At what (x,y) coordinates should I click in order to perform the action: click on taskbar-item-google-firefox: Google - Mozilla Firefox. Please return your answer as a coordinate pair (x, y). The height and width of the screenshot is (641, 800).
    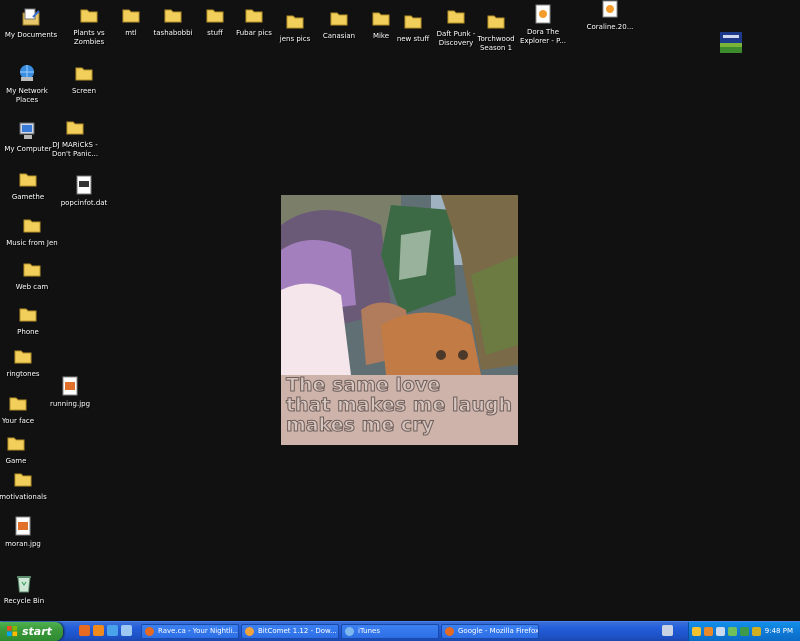
    Looking at the image, I should click on (490, 631).